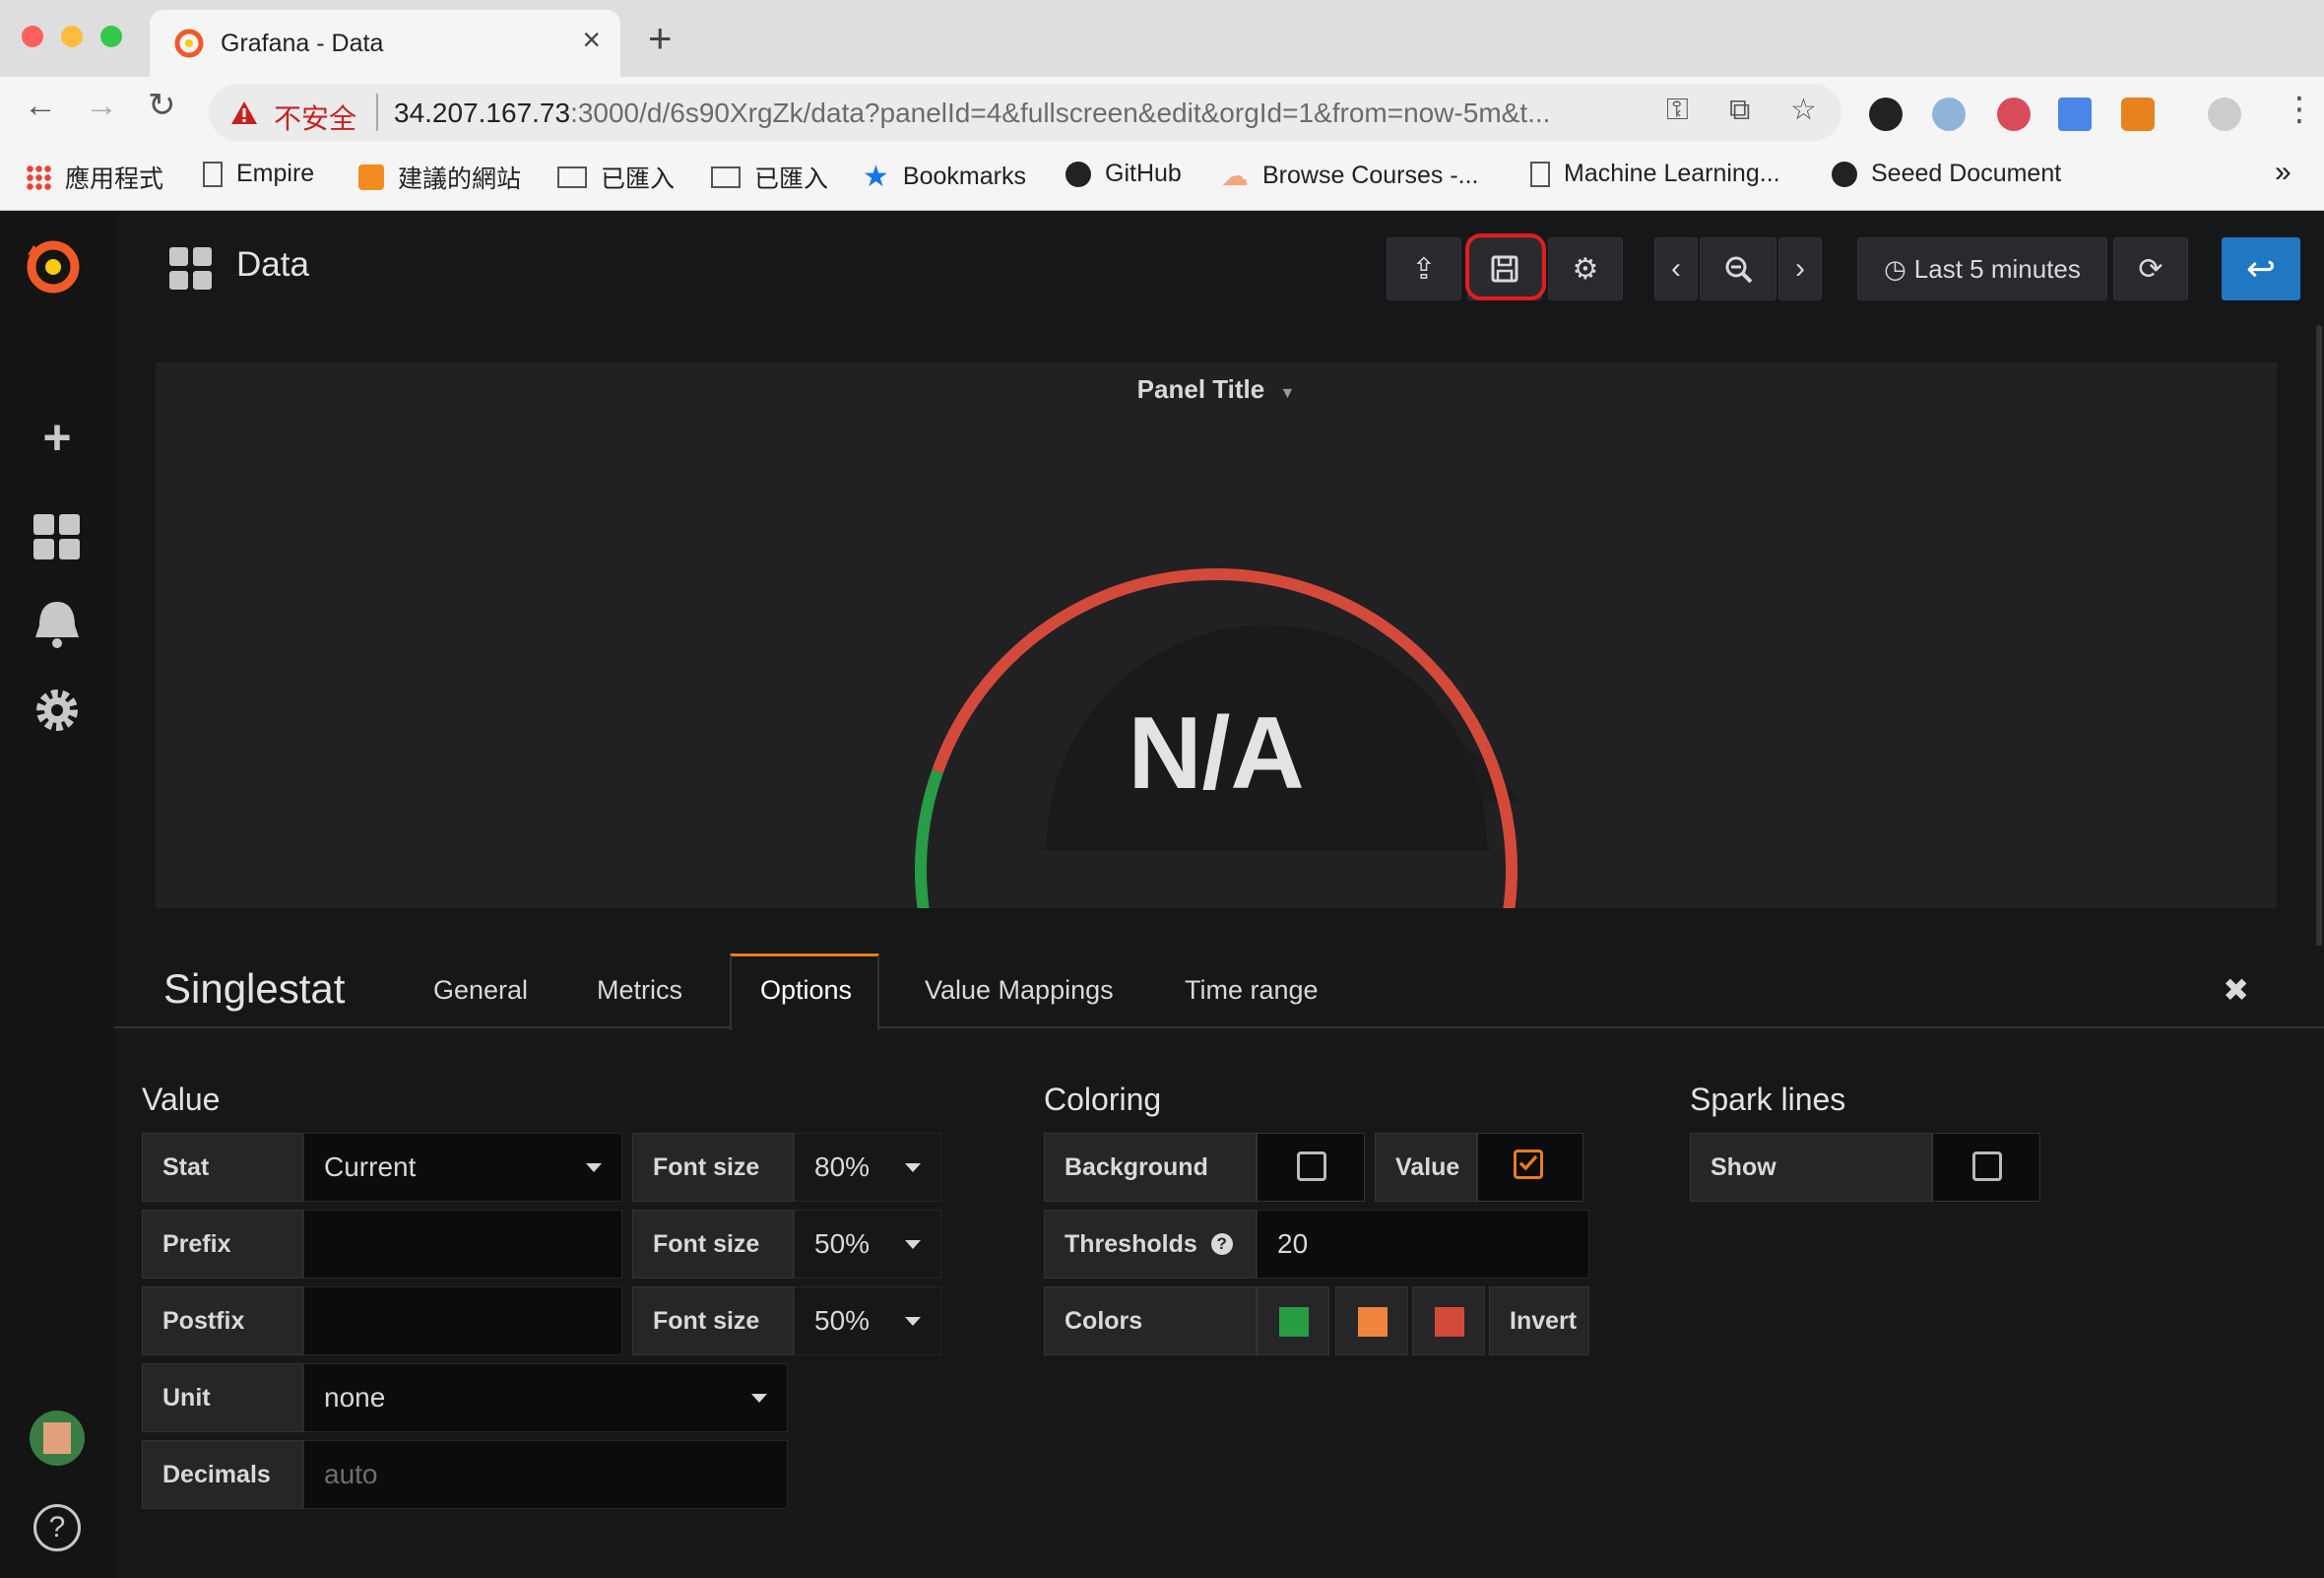 This screenshot has height=1578, width=2324. I want to click on new-tab-button: +, so click(660, 38).